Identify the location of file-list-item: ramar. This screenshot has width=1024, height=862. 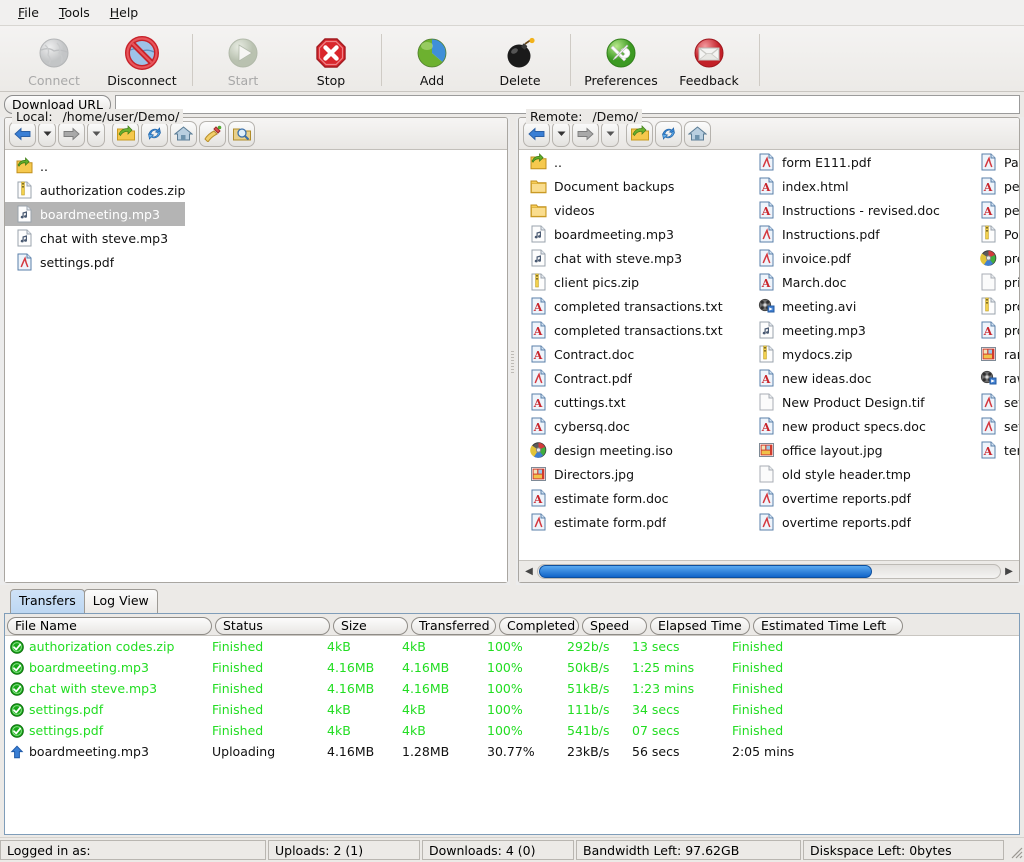
(994, 354).